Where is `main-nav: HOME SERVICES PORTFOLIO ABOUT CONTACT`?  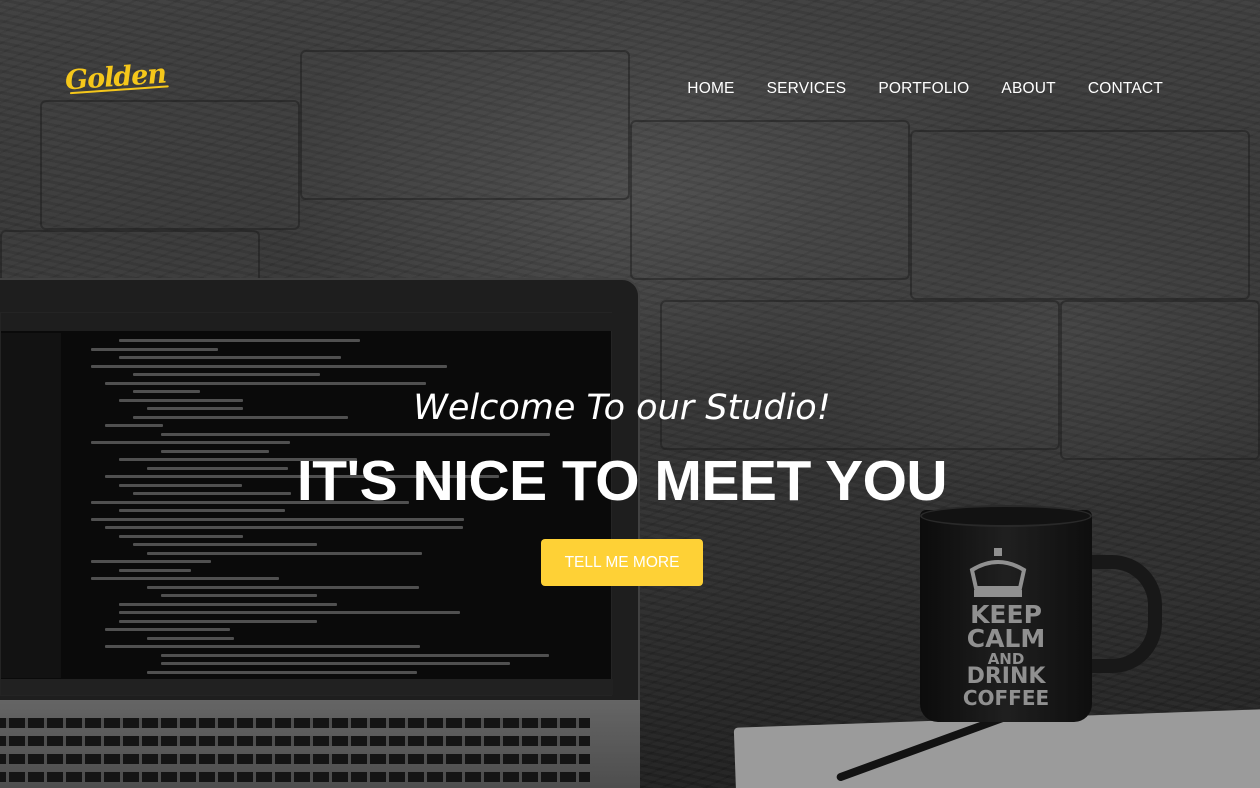
main-nav: HOME SERVICES PORTFOLIO ABOUT CONTACT is located at coordinates (925, 89).